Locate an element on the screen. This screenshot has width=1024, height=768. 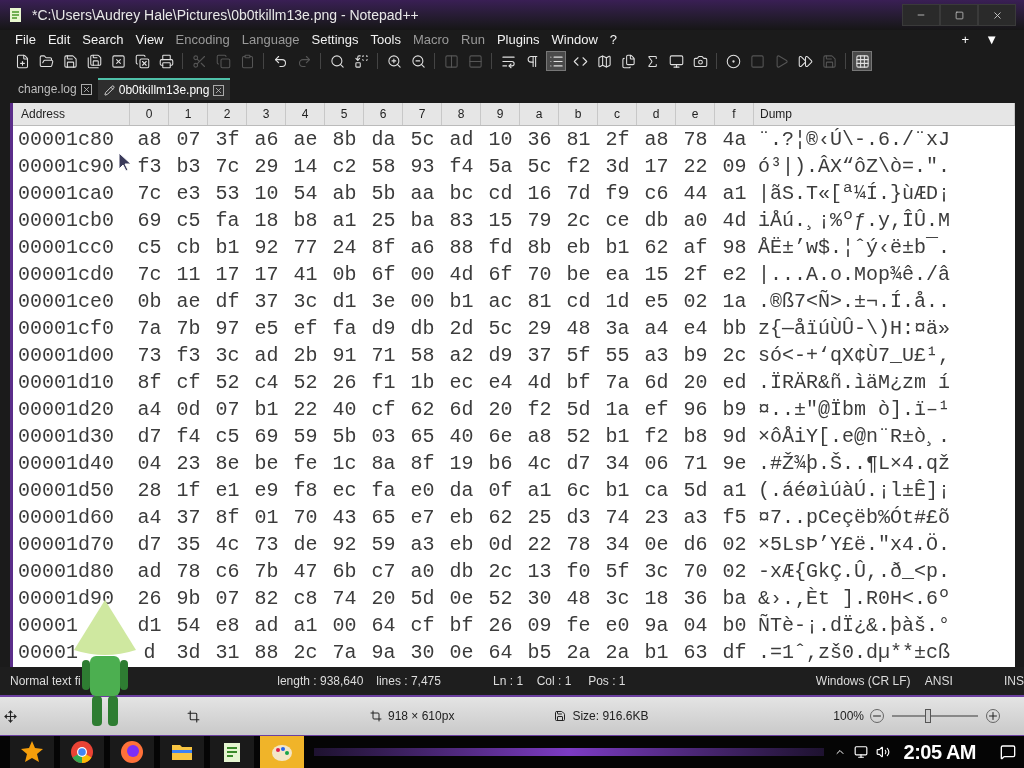
byte-cell-text: 31 is located at coordinates (227, 652).